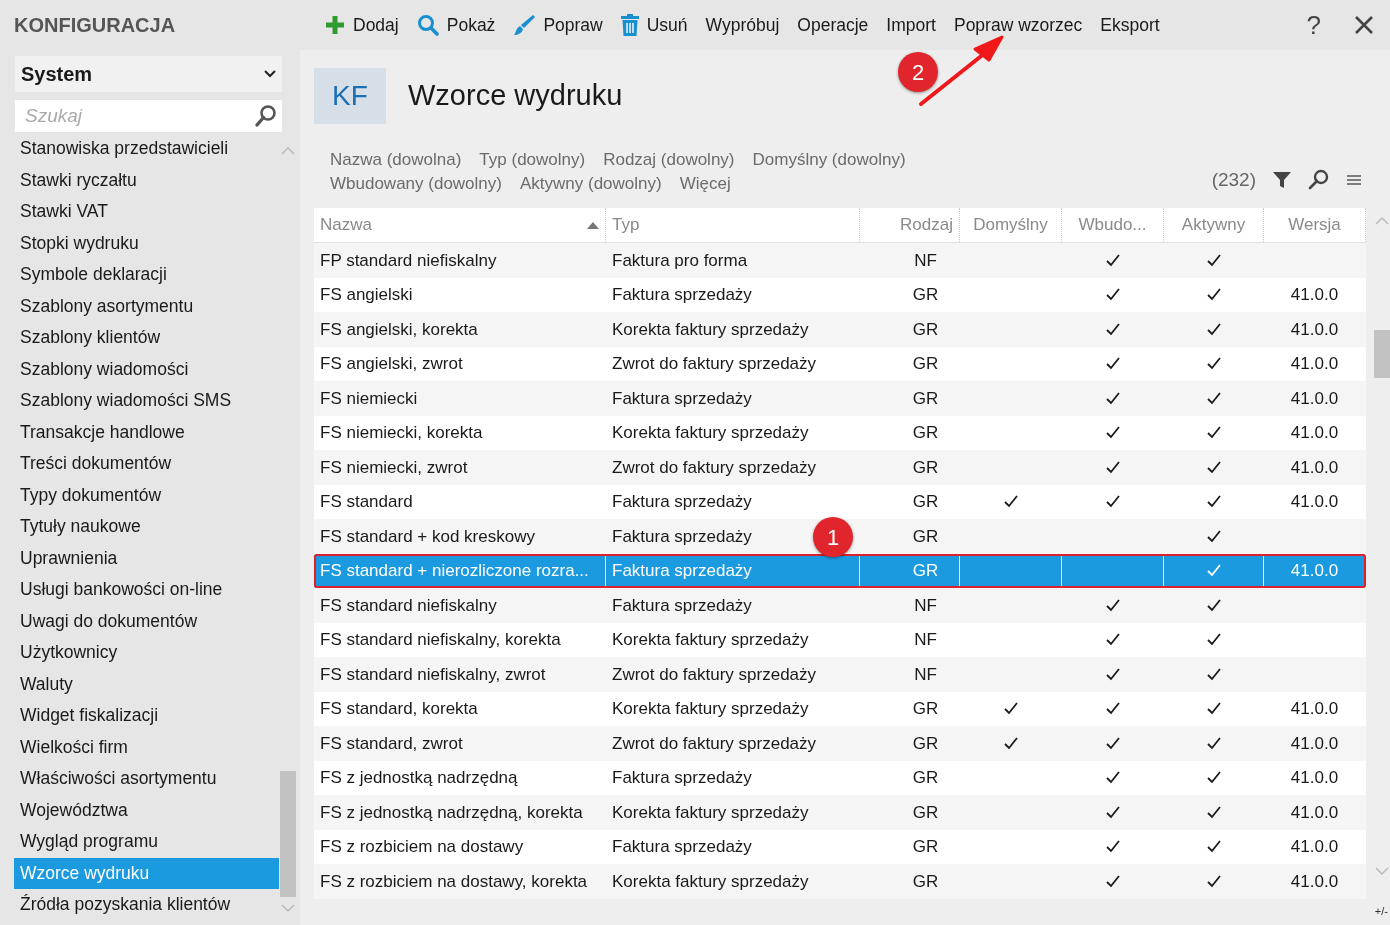  I want to click on sidebar-item: Użytkownicy, so click(146, 653).